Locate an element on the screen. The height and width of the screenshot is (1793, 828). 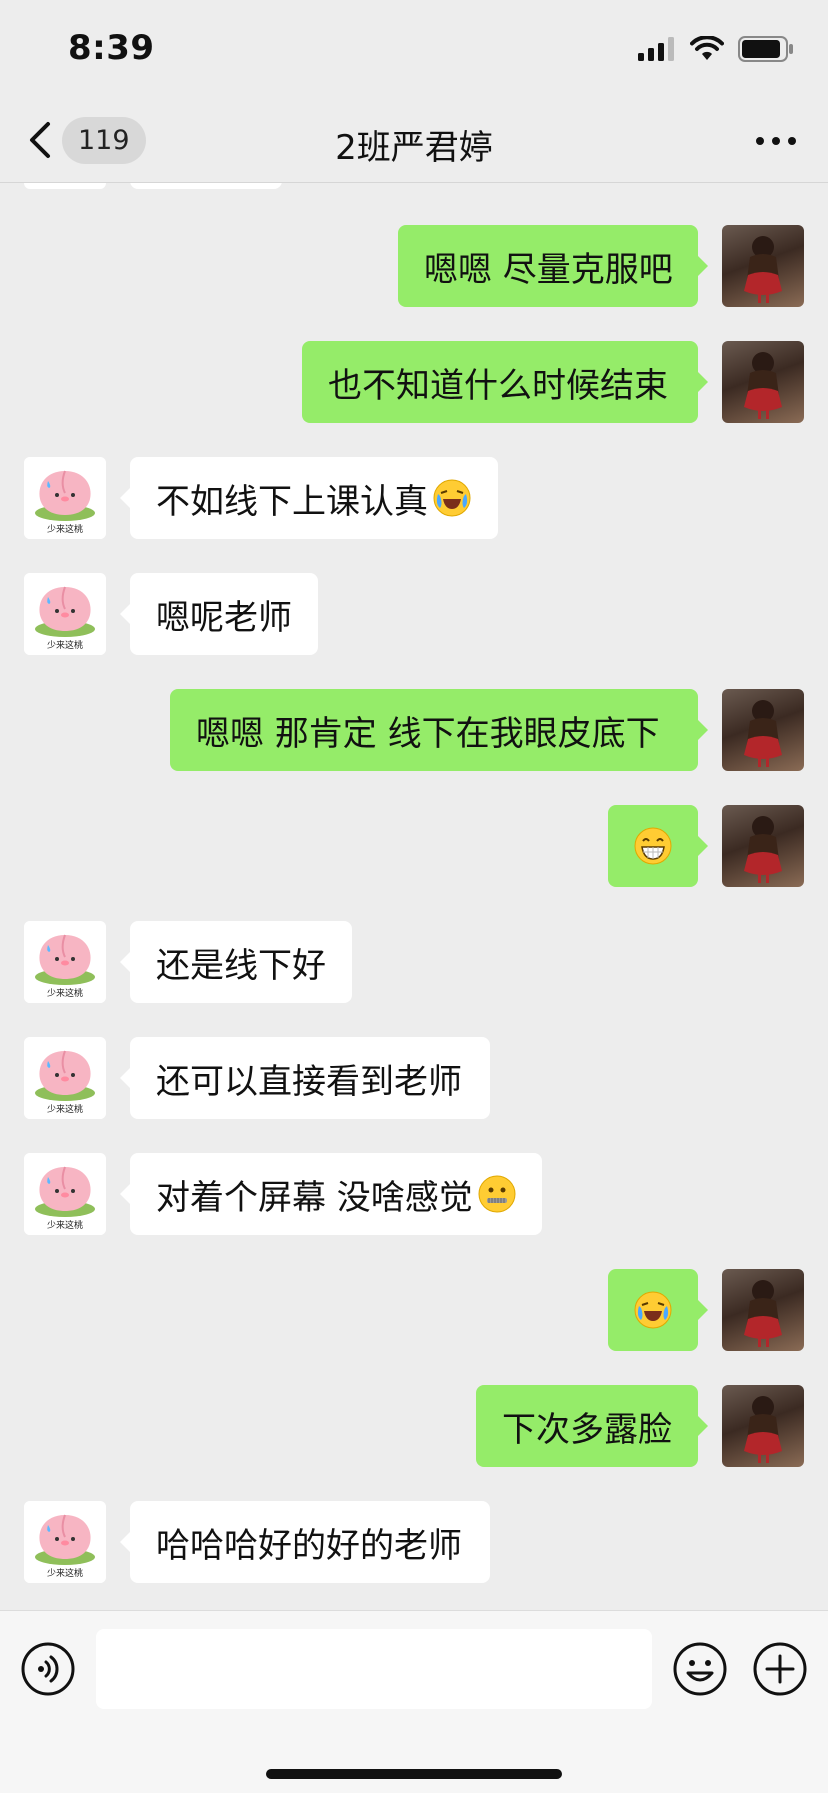
message-text: 对着个屏幕 没啥感觉 is located at coordinates (314, 1197).